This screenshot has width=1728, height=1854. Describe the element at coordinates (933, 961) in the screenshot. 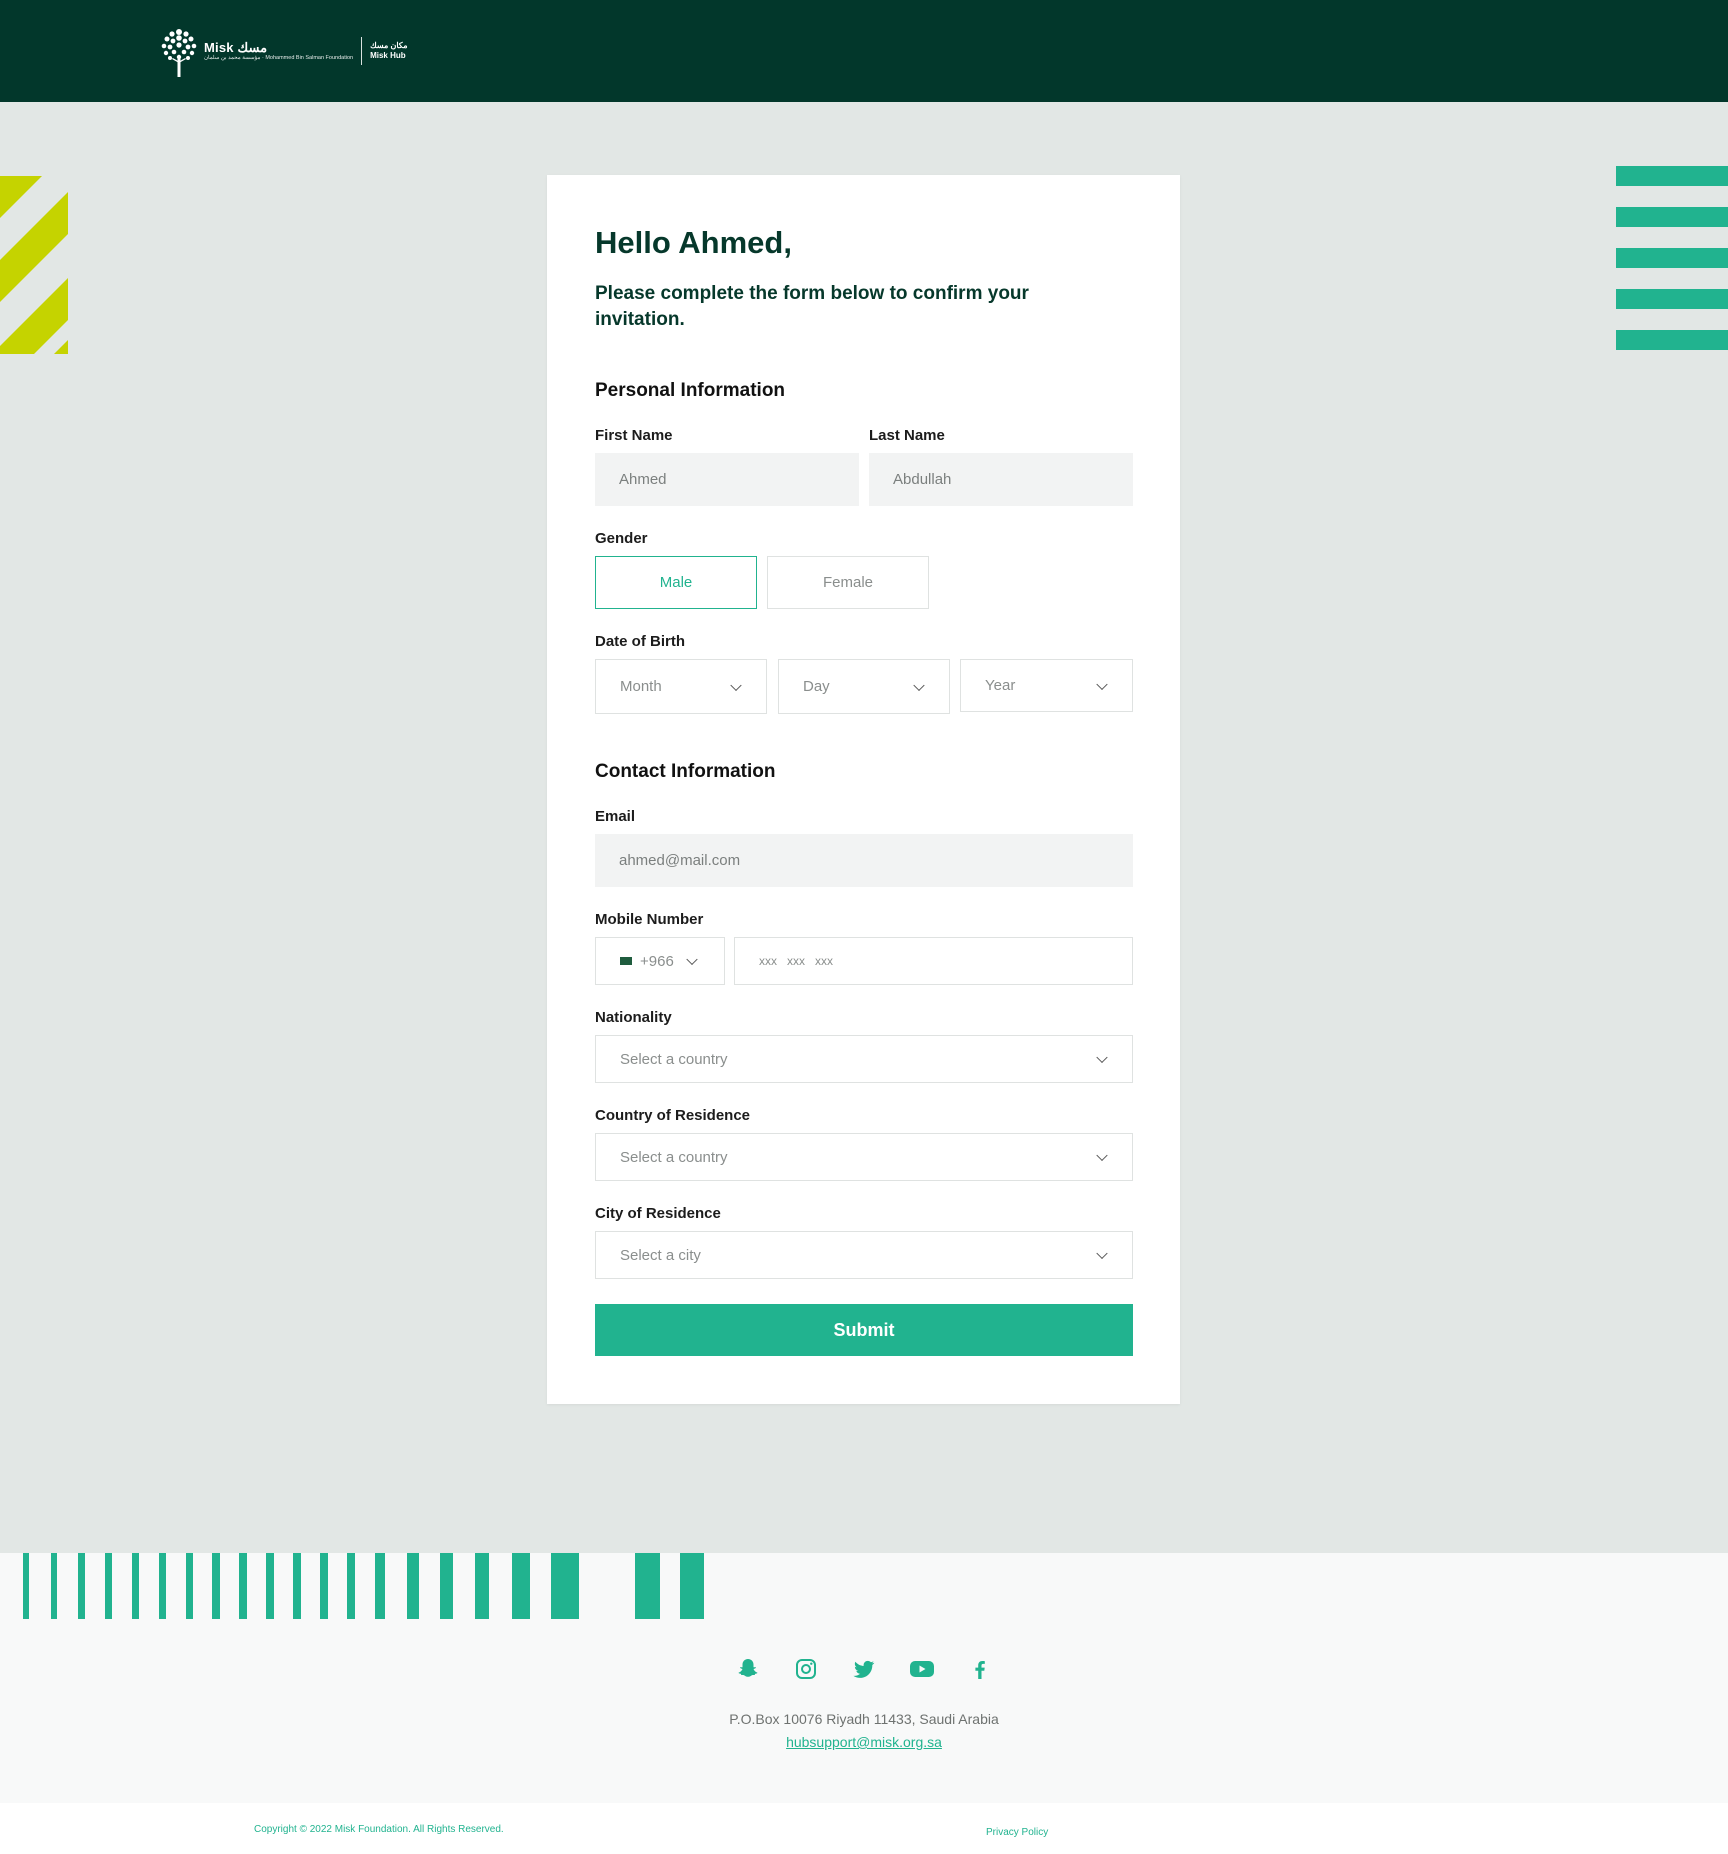

I see `mobile-number-input: xxx xxx xxx` at that location.